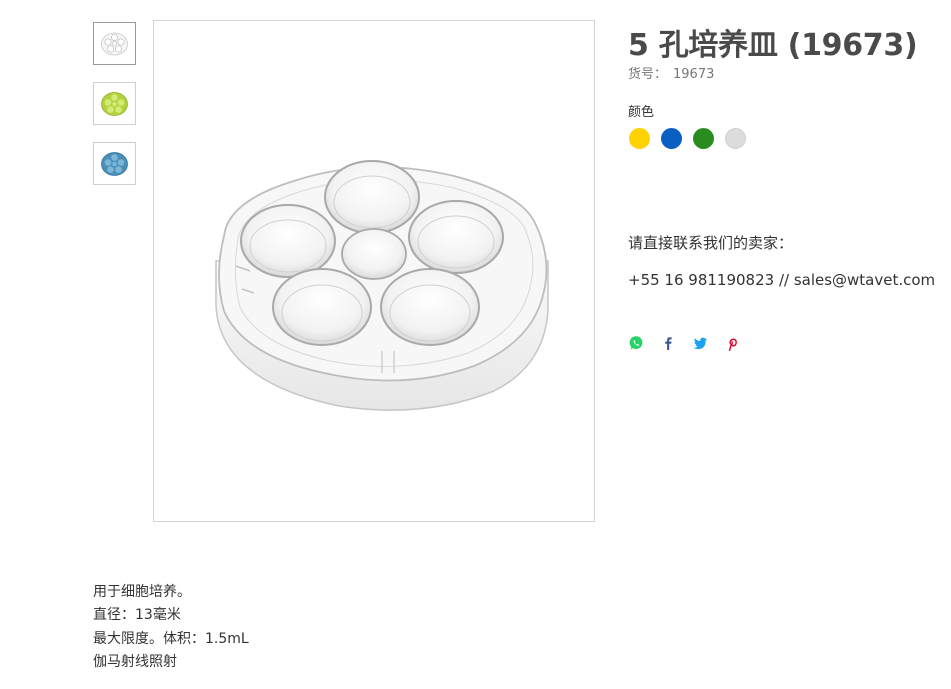 The image size is (951, 689). I want to click on description-line: 最大限度。体积：1.5mL, so click(171, 638).